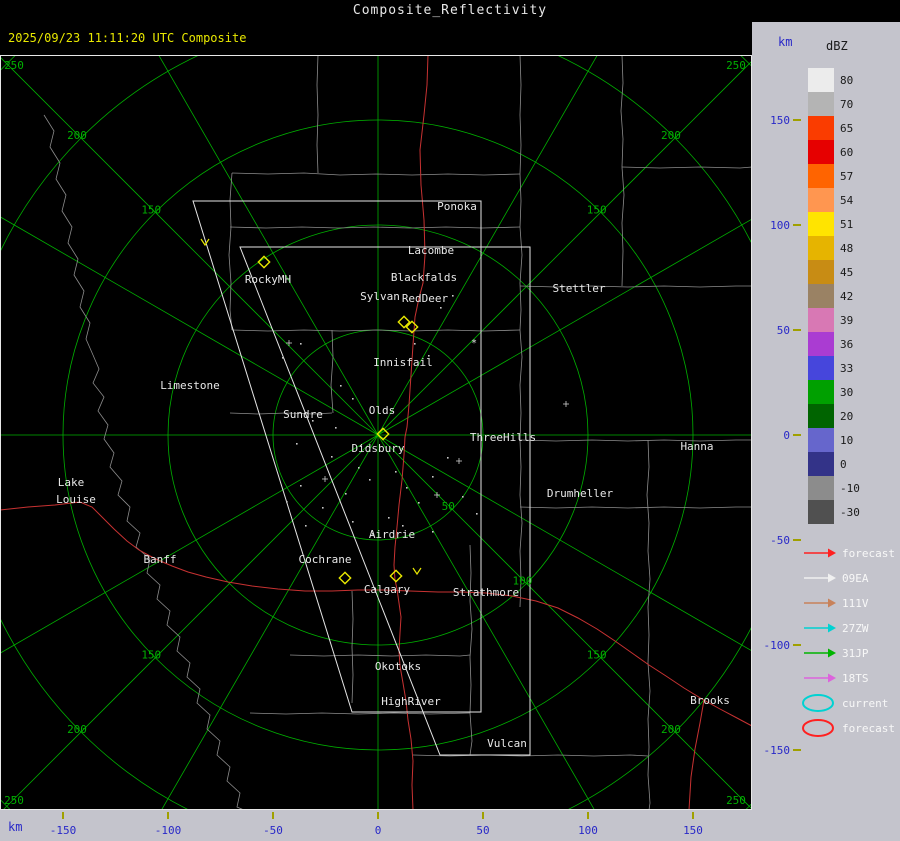 The width and height of the screenshot is (900, 841). Describe the element at coordinates (63, 830) in the screenshot. I see `x-axis-label: -150` at that location.